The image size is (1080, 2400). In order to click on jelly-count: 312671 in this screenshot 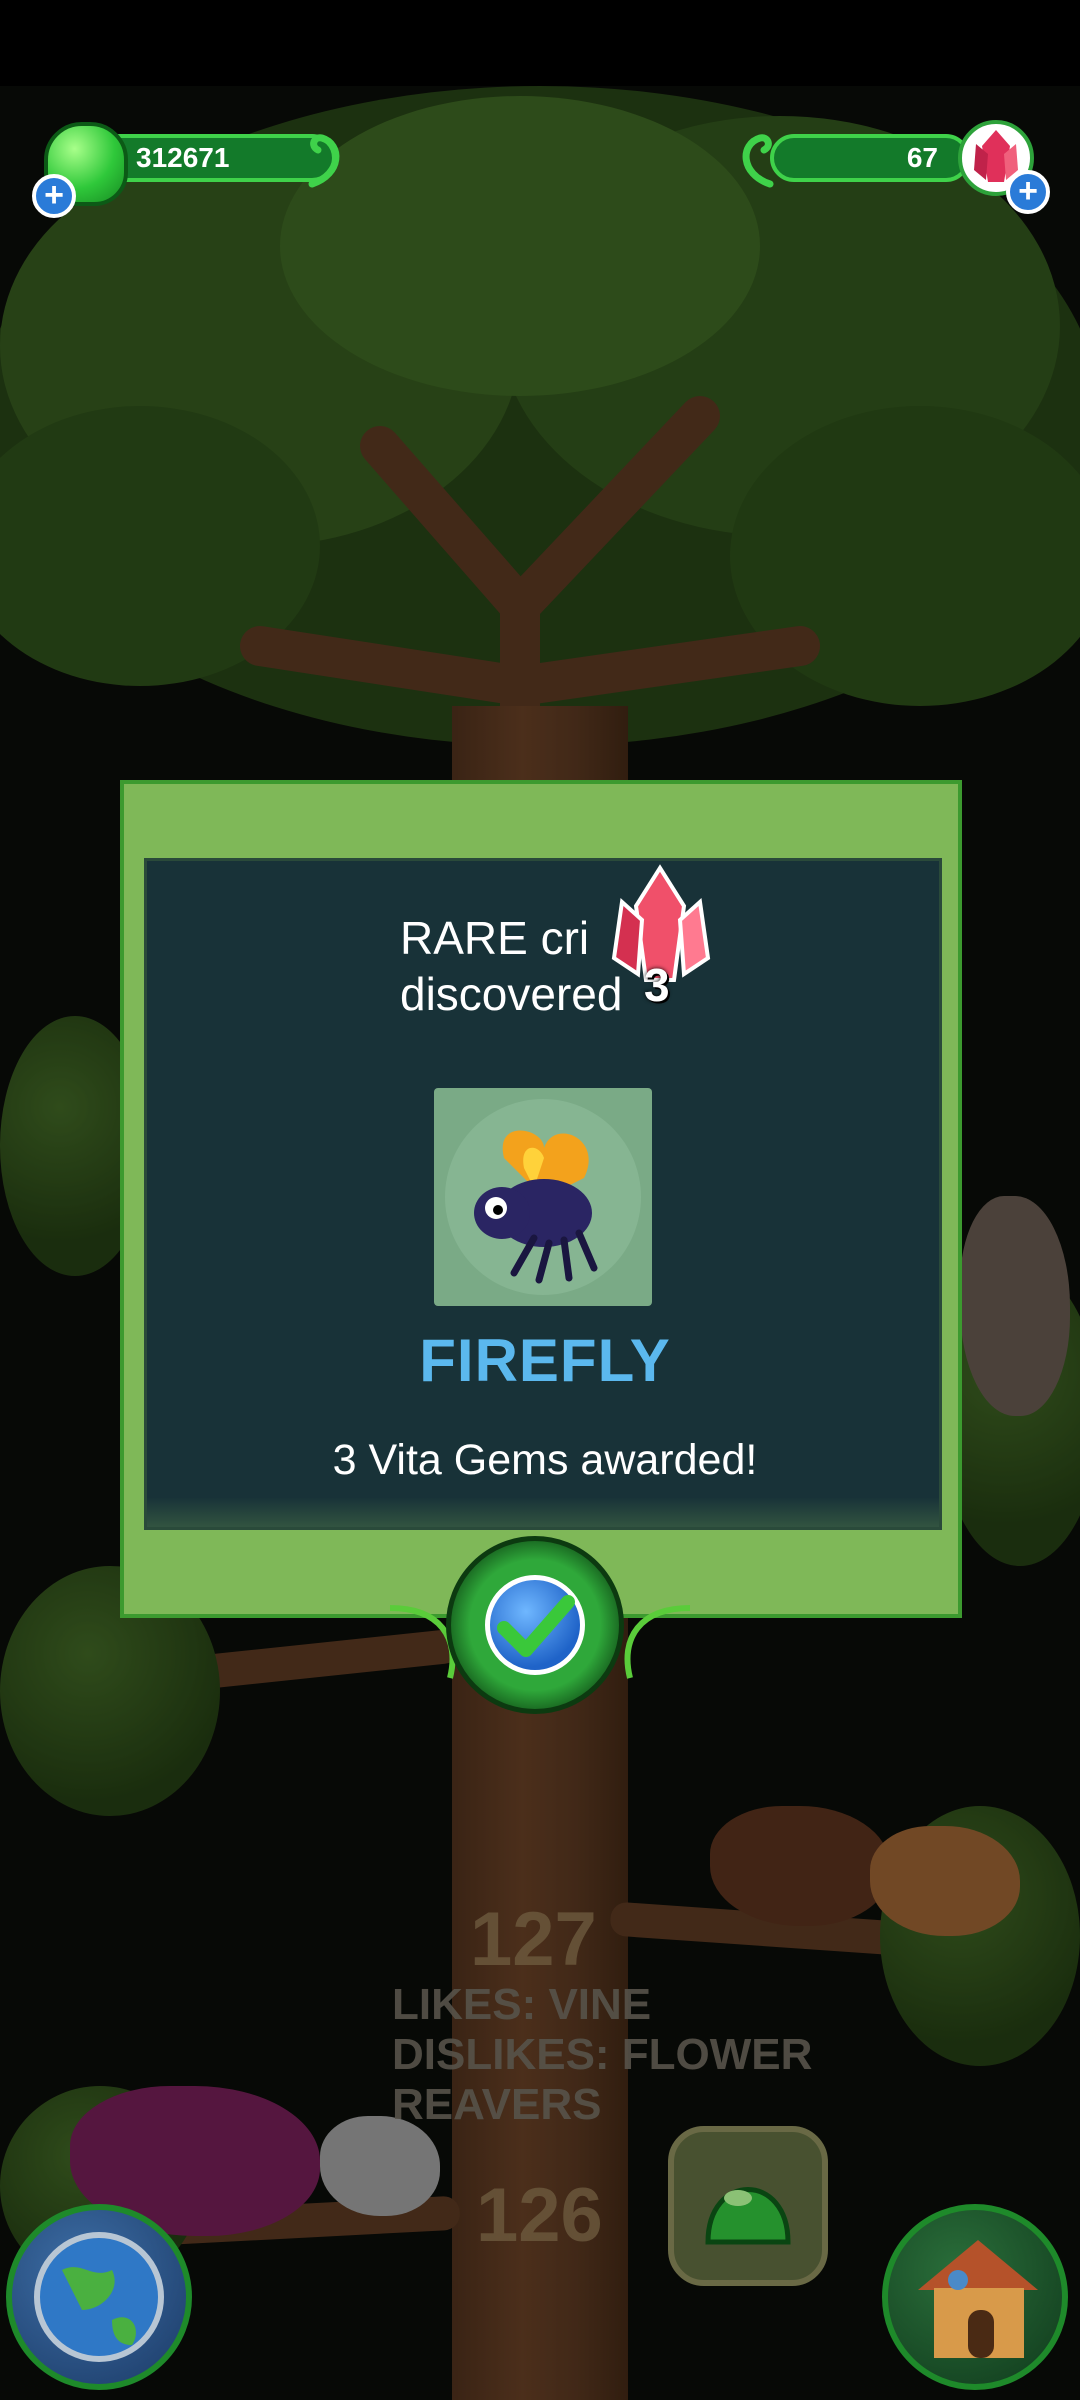, I will do `click(183, 157)`.